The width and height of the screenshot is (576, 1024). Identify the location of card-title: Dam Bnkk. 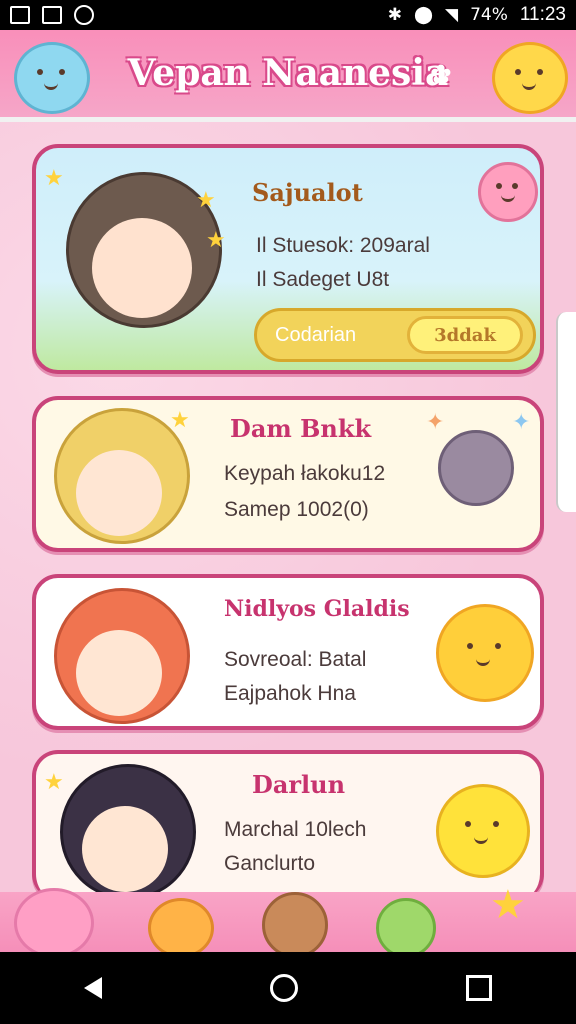
(301, 428).